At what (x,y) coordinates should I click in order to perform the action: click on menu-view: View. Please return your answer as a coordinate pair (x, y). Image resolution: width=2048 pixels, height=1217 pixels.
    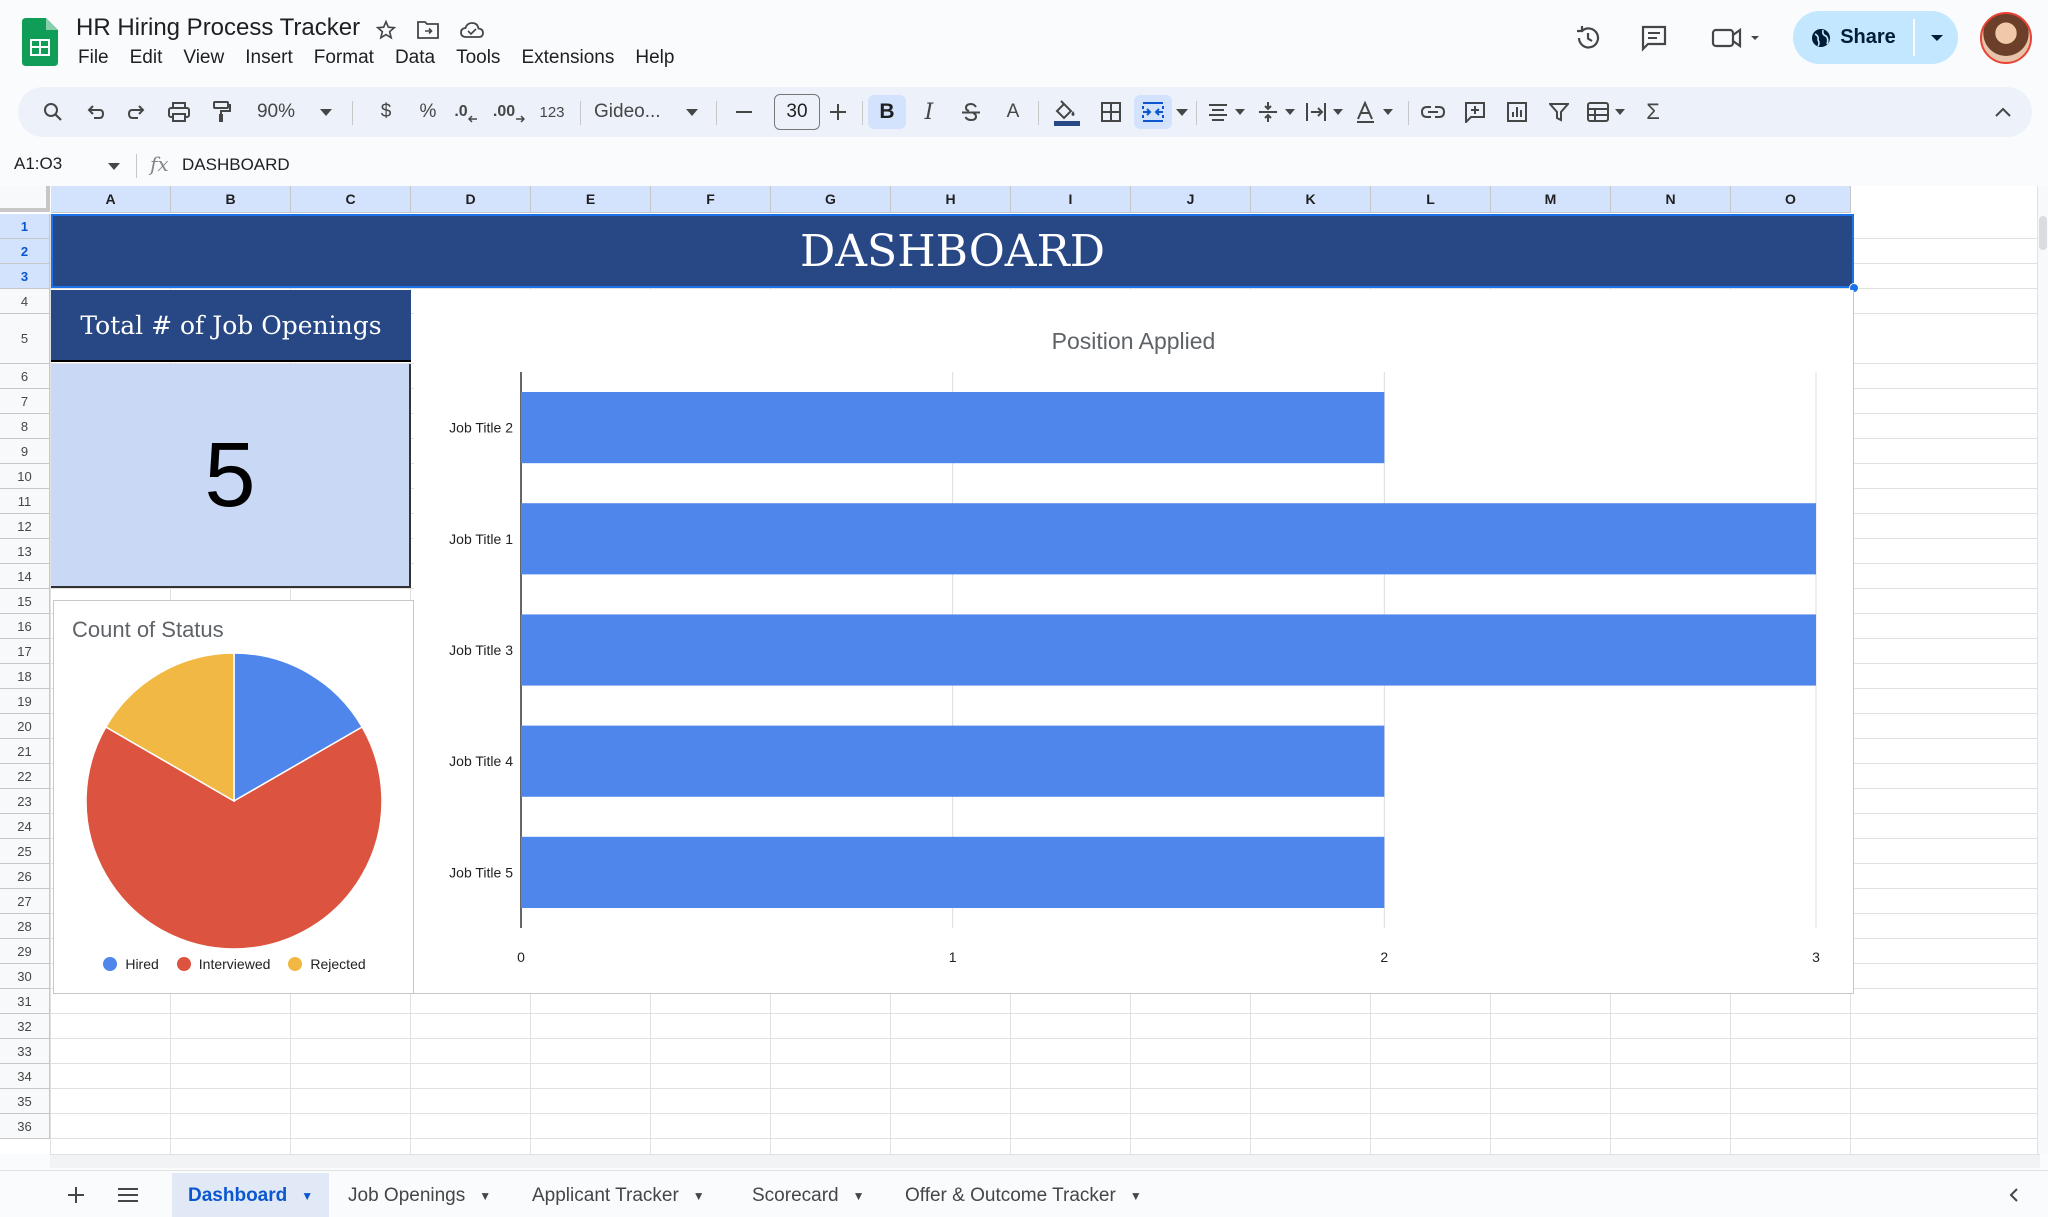
    Looking at the image, I should click on (203, 58).